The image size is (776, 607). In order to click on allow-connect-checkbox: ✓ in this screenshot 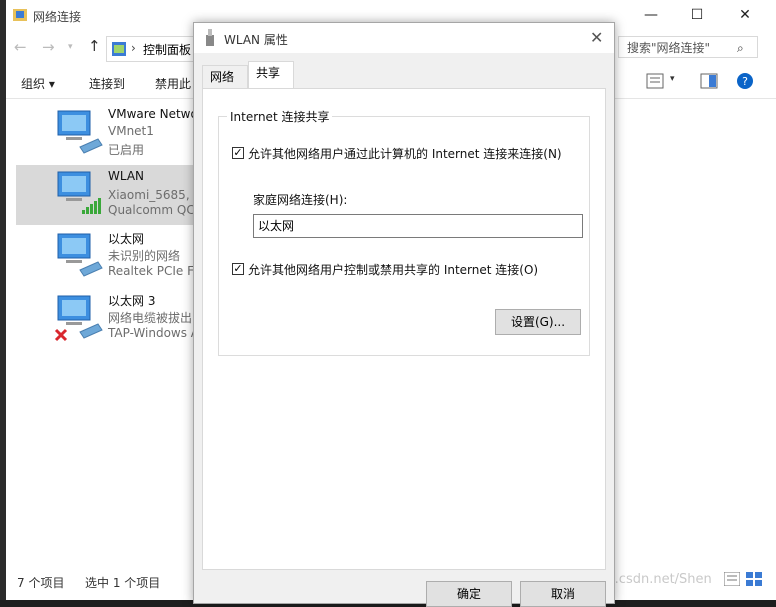, I will do `click(238, 153)`.